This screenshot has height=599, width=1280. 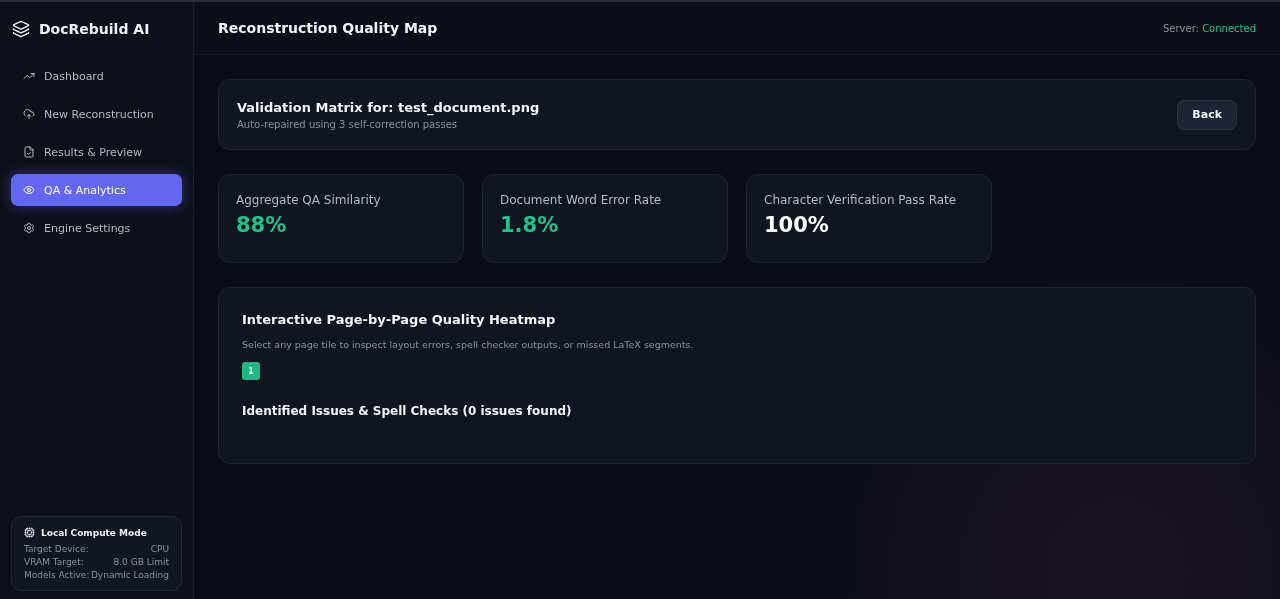 I want to click on metric-value: 1.8%, so click(x=530, y=225).